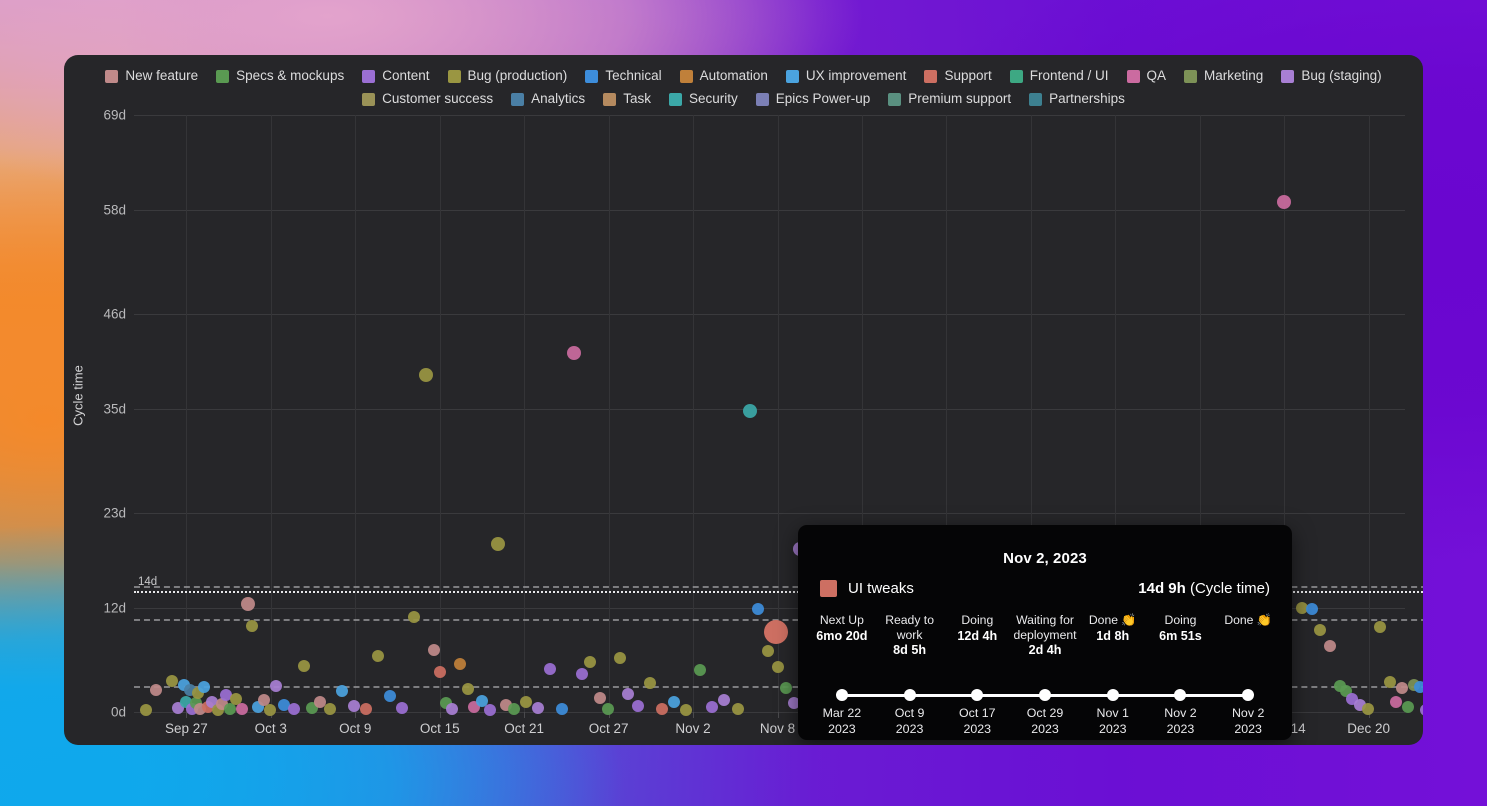 This screenshot has width=1487, height=806. What do you see at coordinates (769, 115) in the screenshot?
I see `y-gridline` at bounding box center [769, 115].